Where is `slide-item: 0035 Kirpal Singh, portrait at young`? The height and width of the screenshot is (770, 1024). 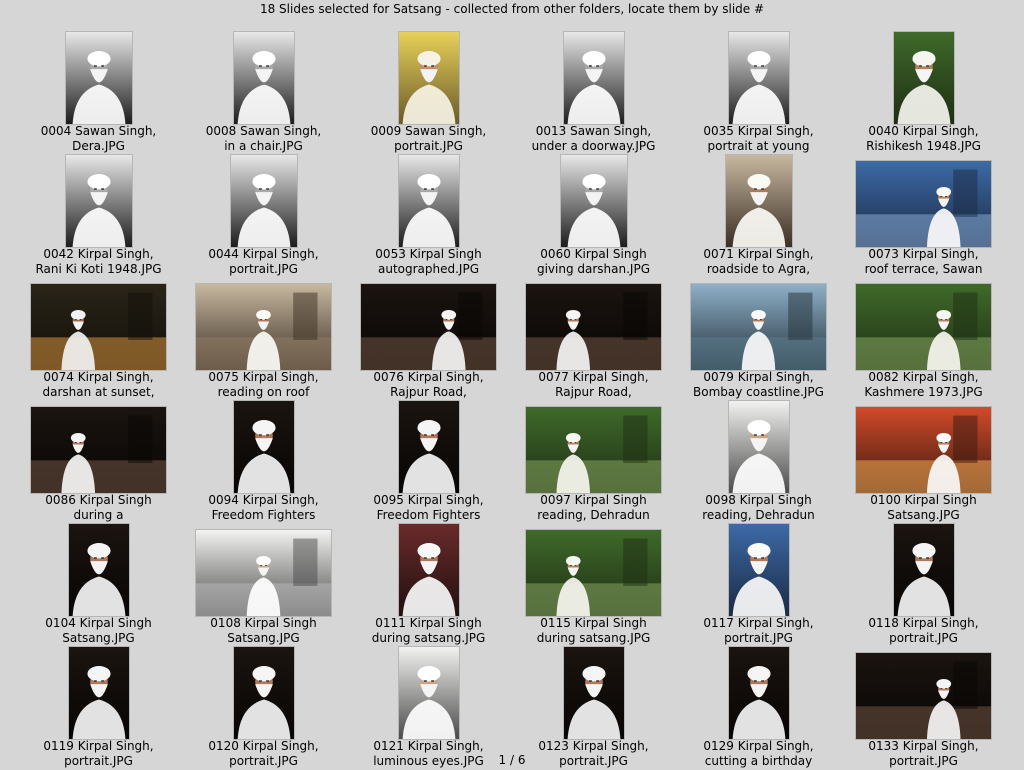 slide-item: 0035 Kirpal Singh, portrait at young is located at coordinates (758, 90).